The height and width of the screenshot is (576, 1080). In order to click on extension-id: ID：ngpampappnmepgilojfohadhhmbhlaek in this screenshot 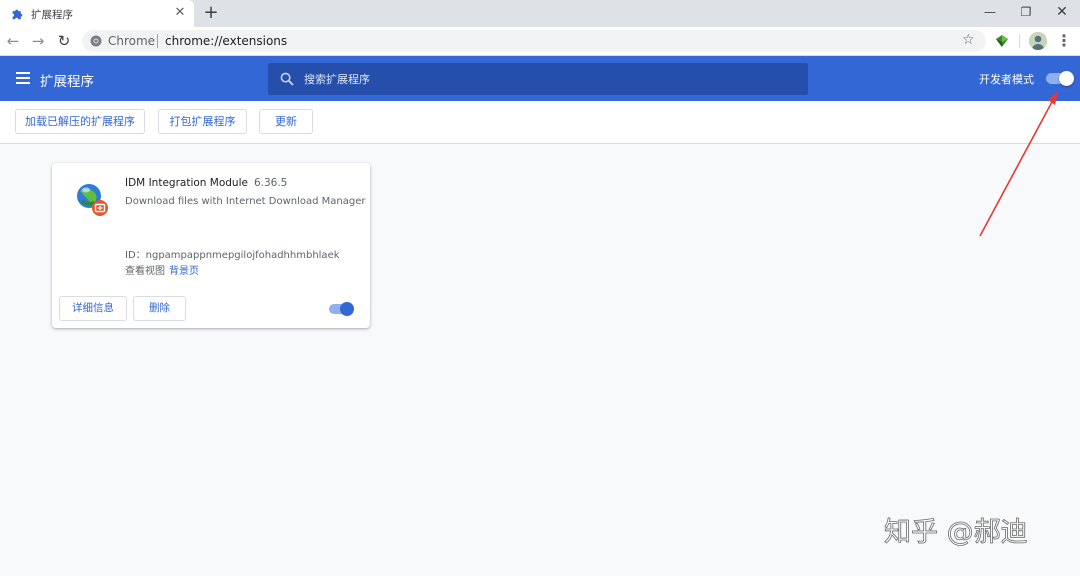, I will do `click(232, 255)`.